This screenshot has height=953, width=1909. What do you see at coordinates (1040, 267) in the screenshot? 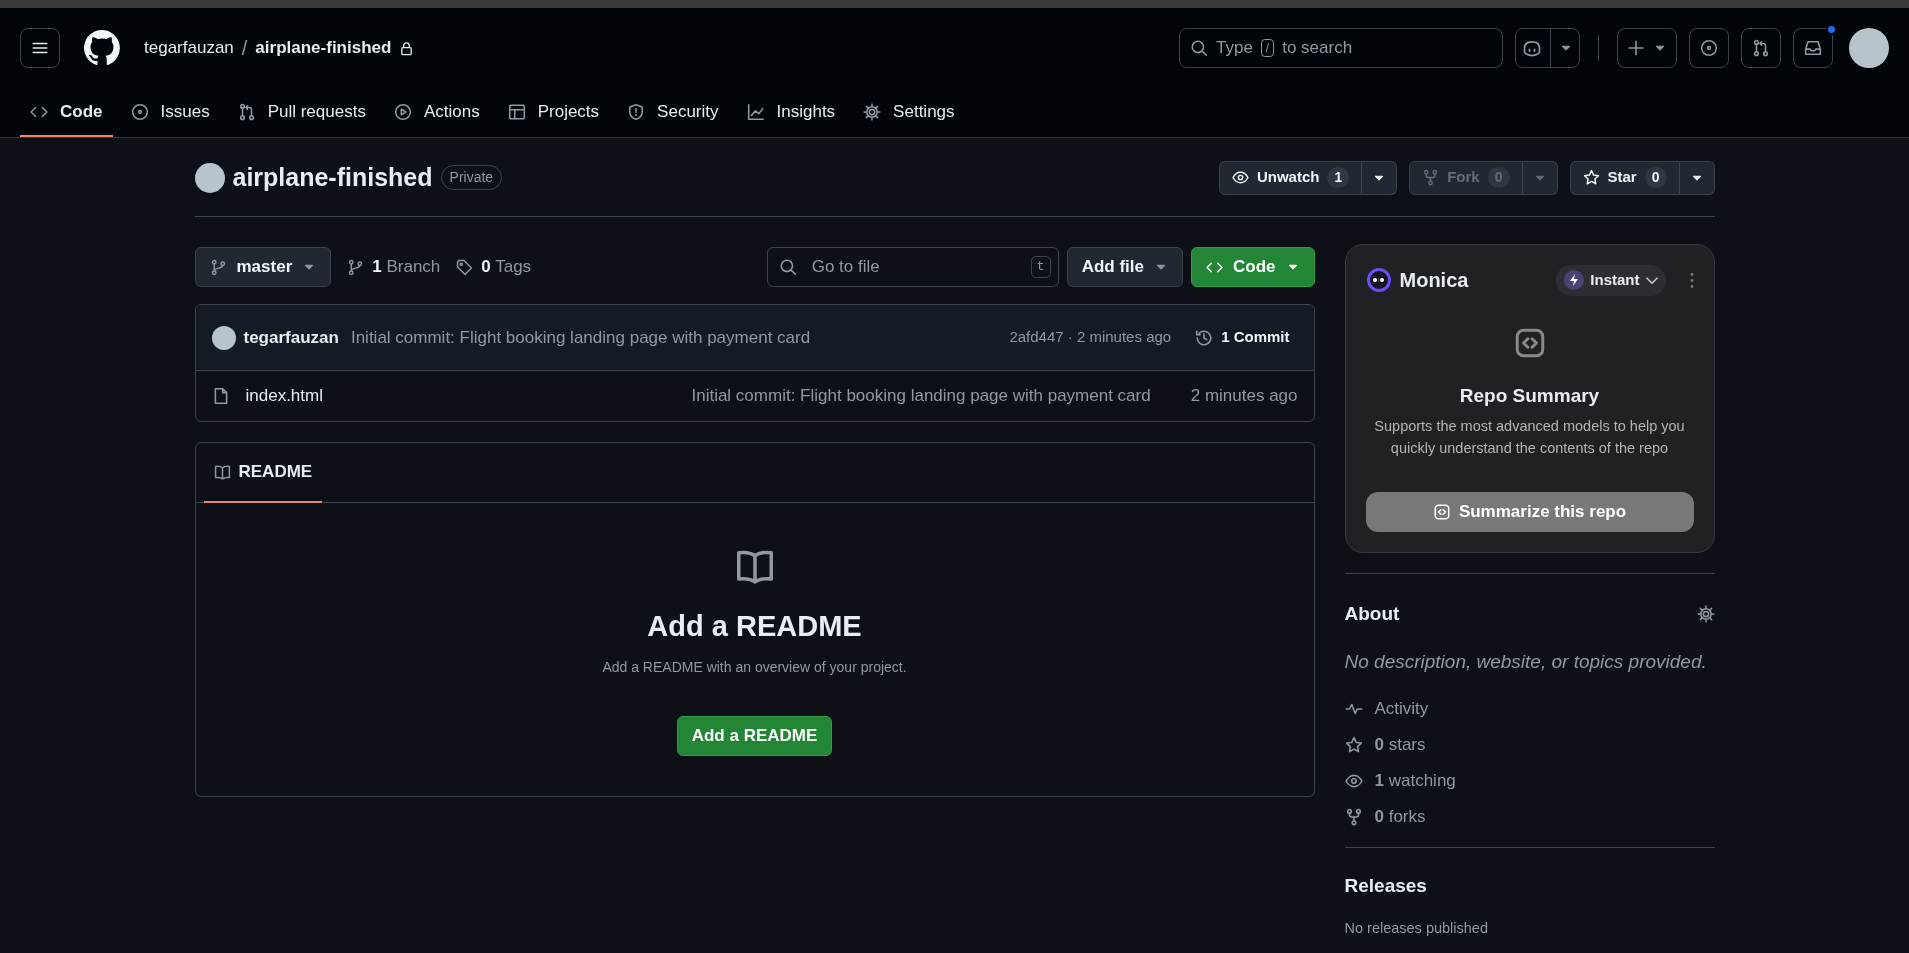
I see `shortcut-key: t` at bounding box center [1040, 267].